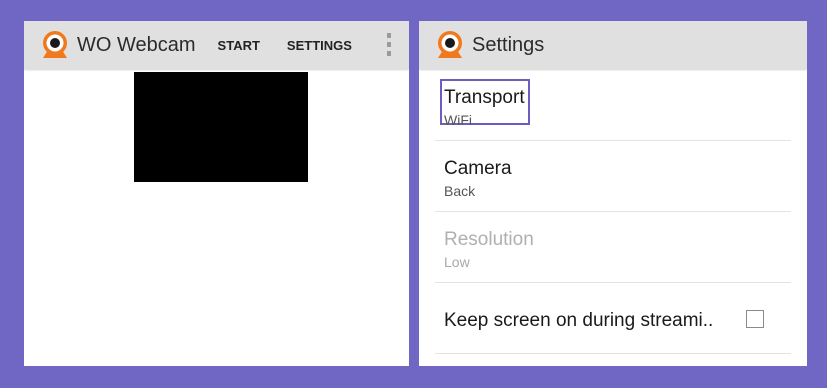 This screenshot has width=827, height=388. Describe the element at coordinates (460, 191) in the screenshot. I see `pref-summary: Back` at that location.